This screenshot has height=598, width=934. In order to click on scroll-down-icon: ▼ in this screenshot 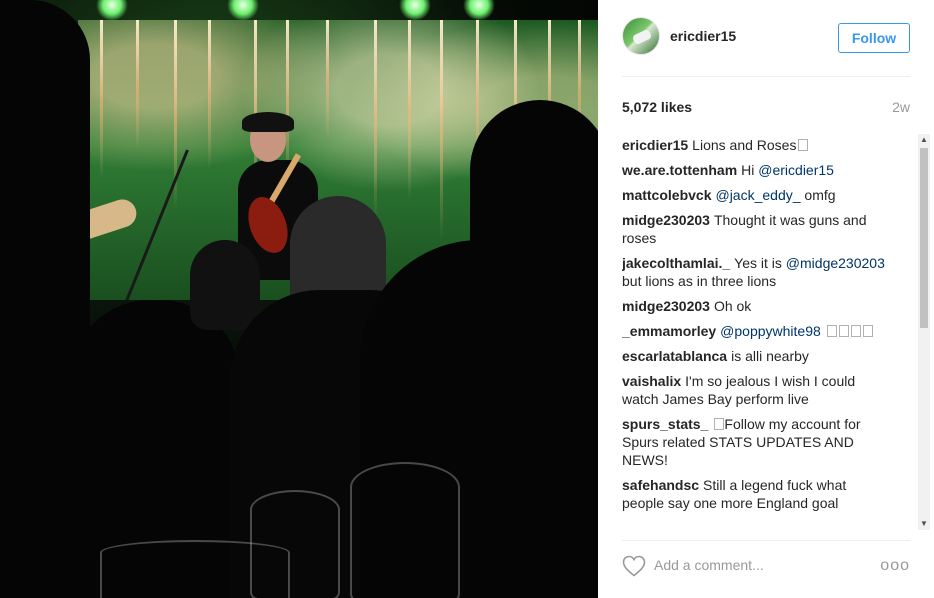, I will do `click(924, 524)`.